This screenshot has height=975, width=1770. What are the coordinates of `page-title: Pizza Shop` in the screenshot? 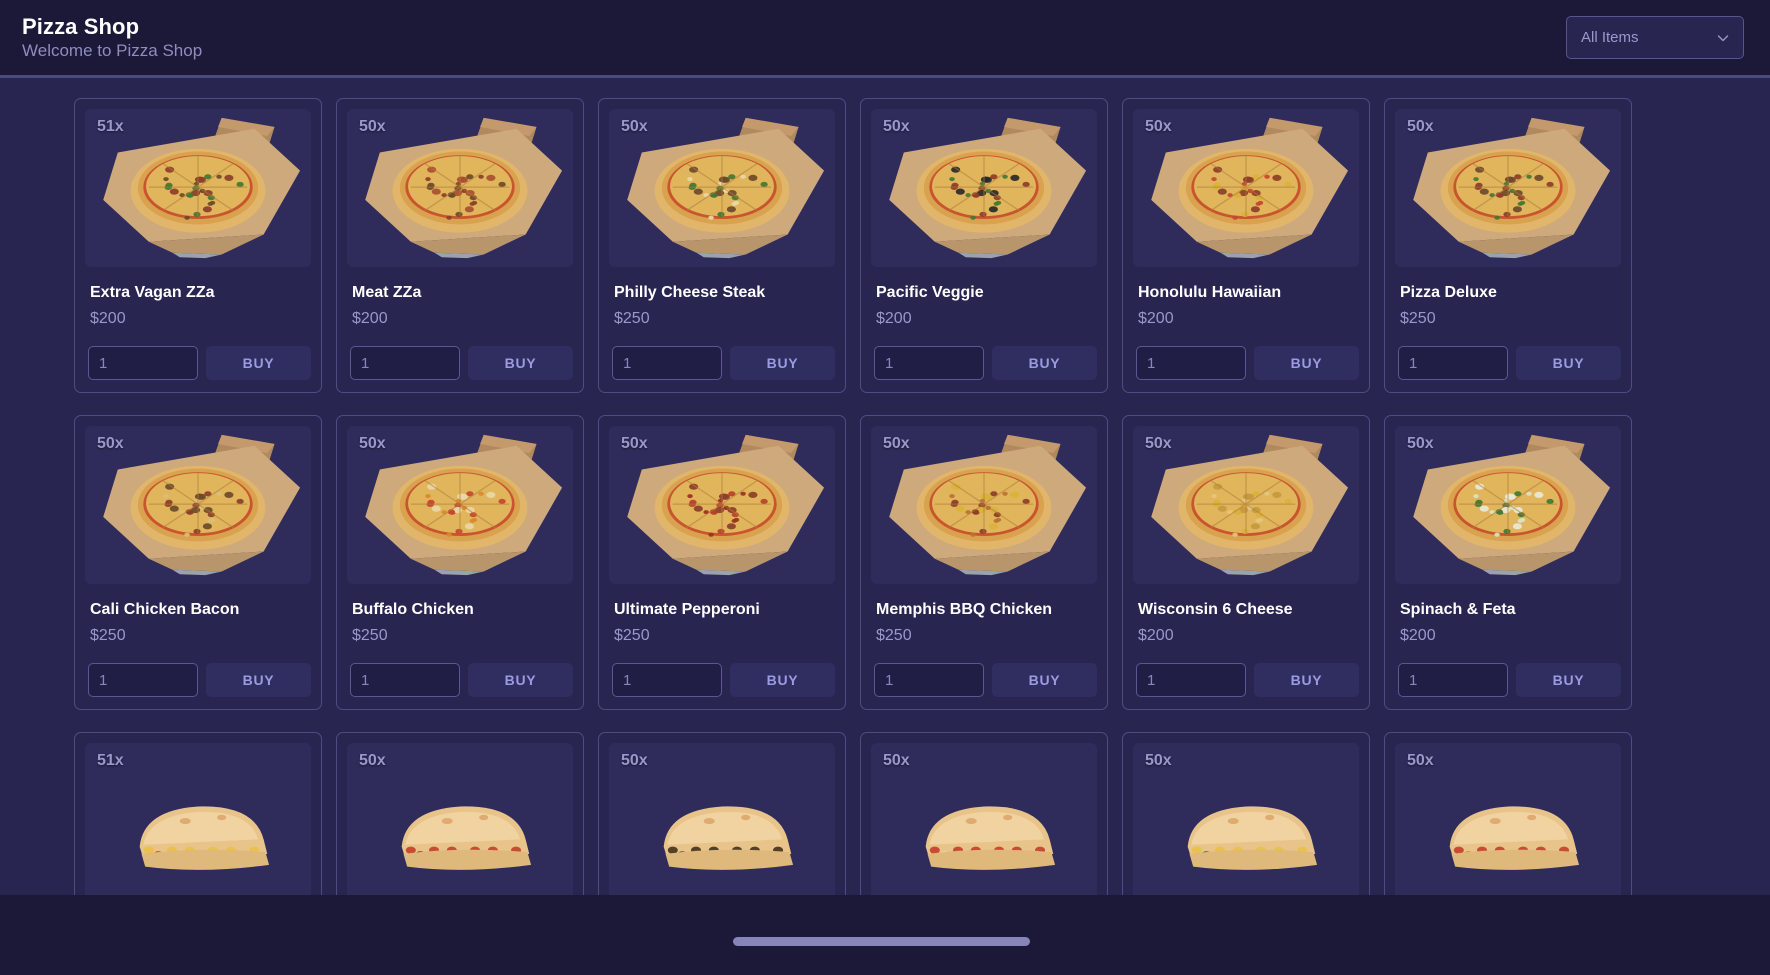 It's located at (81, 26).